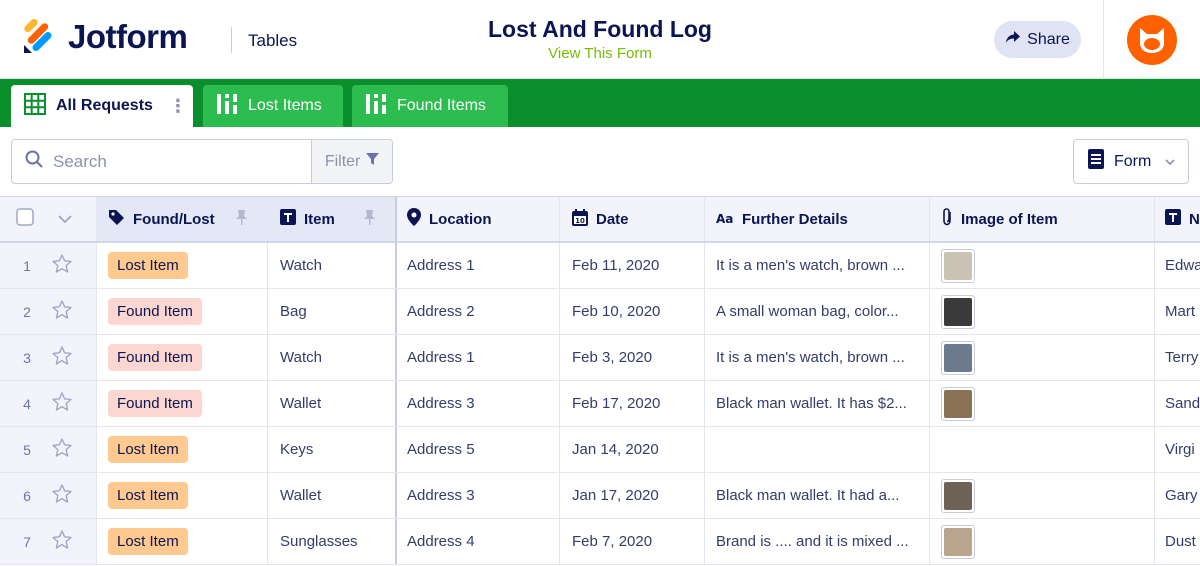 Image resolution: width=1200 pixels, height=566 pixels. What do you see at coordinates (25, 219) in the screenshot?
I see `select-all-checkbox` at bounding box center [25, 219].